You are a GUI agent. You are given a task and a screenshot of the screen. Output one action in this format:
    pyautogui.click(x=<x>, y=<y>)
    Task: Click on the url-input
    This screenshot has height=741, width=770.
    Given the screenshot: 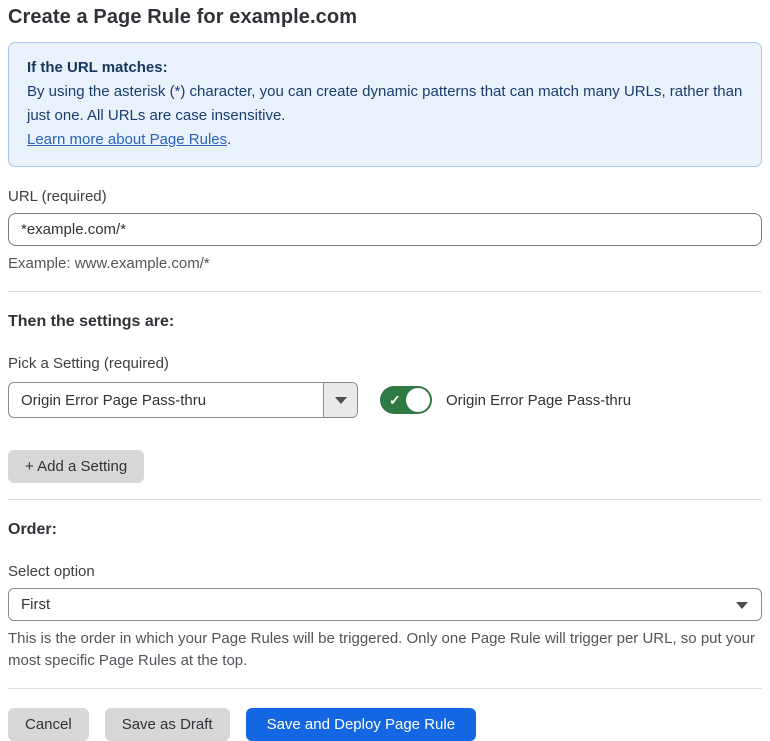 What is the action you would take?
    pyautogui.click(x=385, y=229)
    